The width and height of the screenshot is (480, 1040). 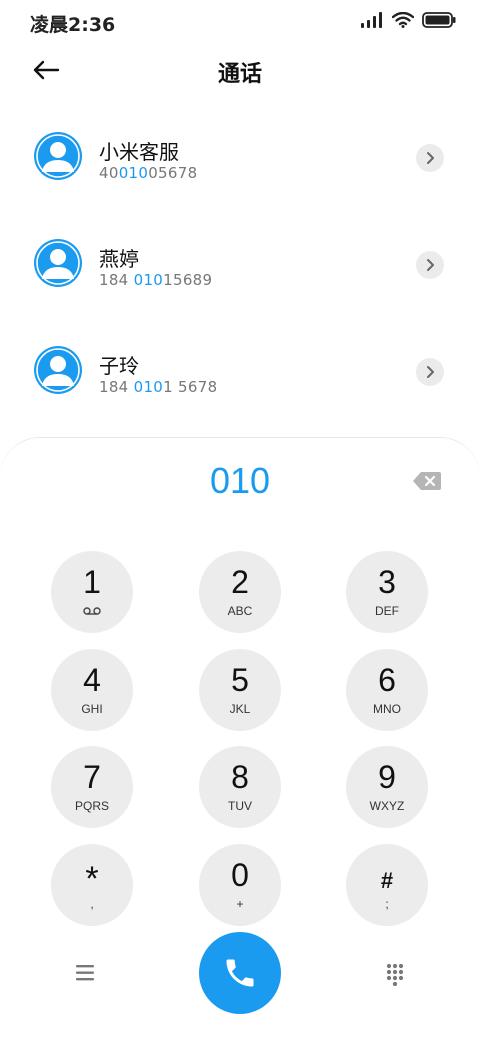 What do you see at coordinates (240, 885) in the screenshot?
I see `key-0: 0 +` at bounding box center [240, 885].